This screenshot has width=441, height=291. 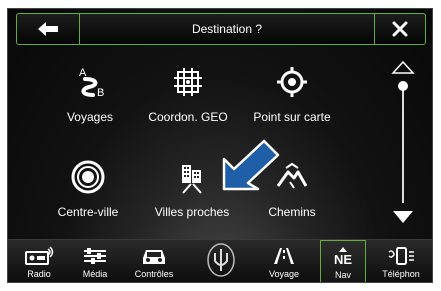 I want to click on menu-item-coordon-geo: Coordon. GEO, so click(x=188, y=94).